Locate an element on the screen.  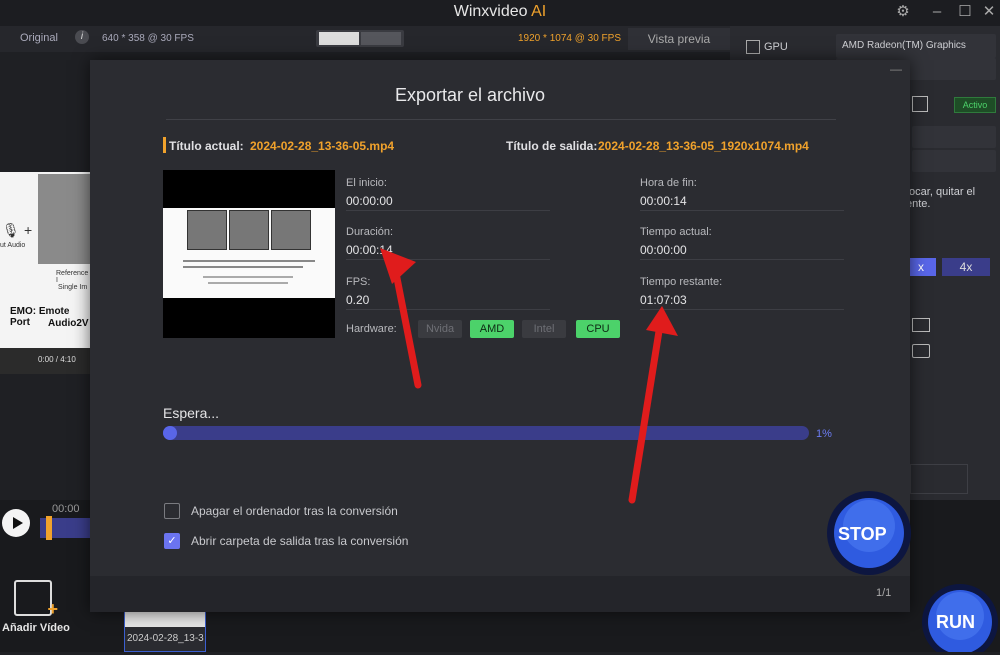
output-box is located at coordinates (939, 479).